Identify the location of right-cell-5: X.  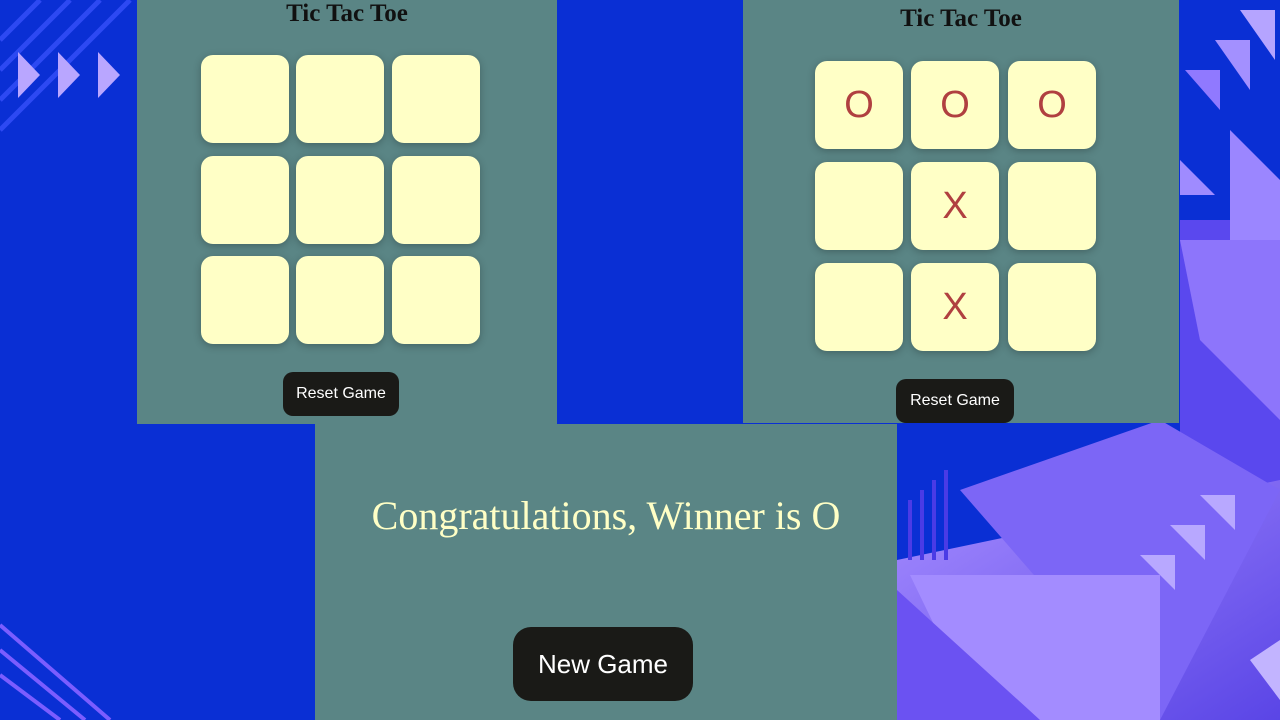
(955, 206).